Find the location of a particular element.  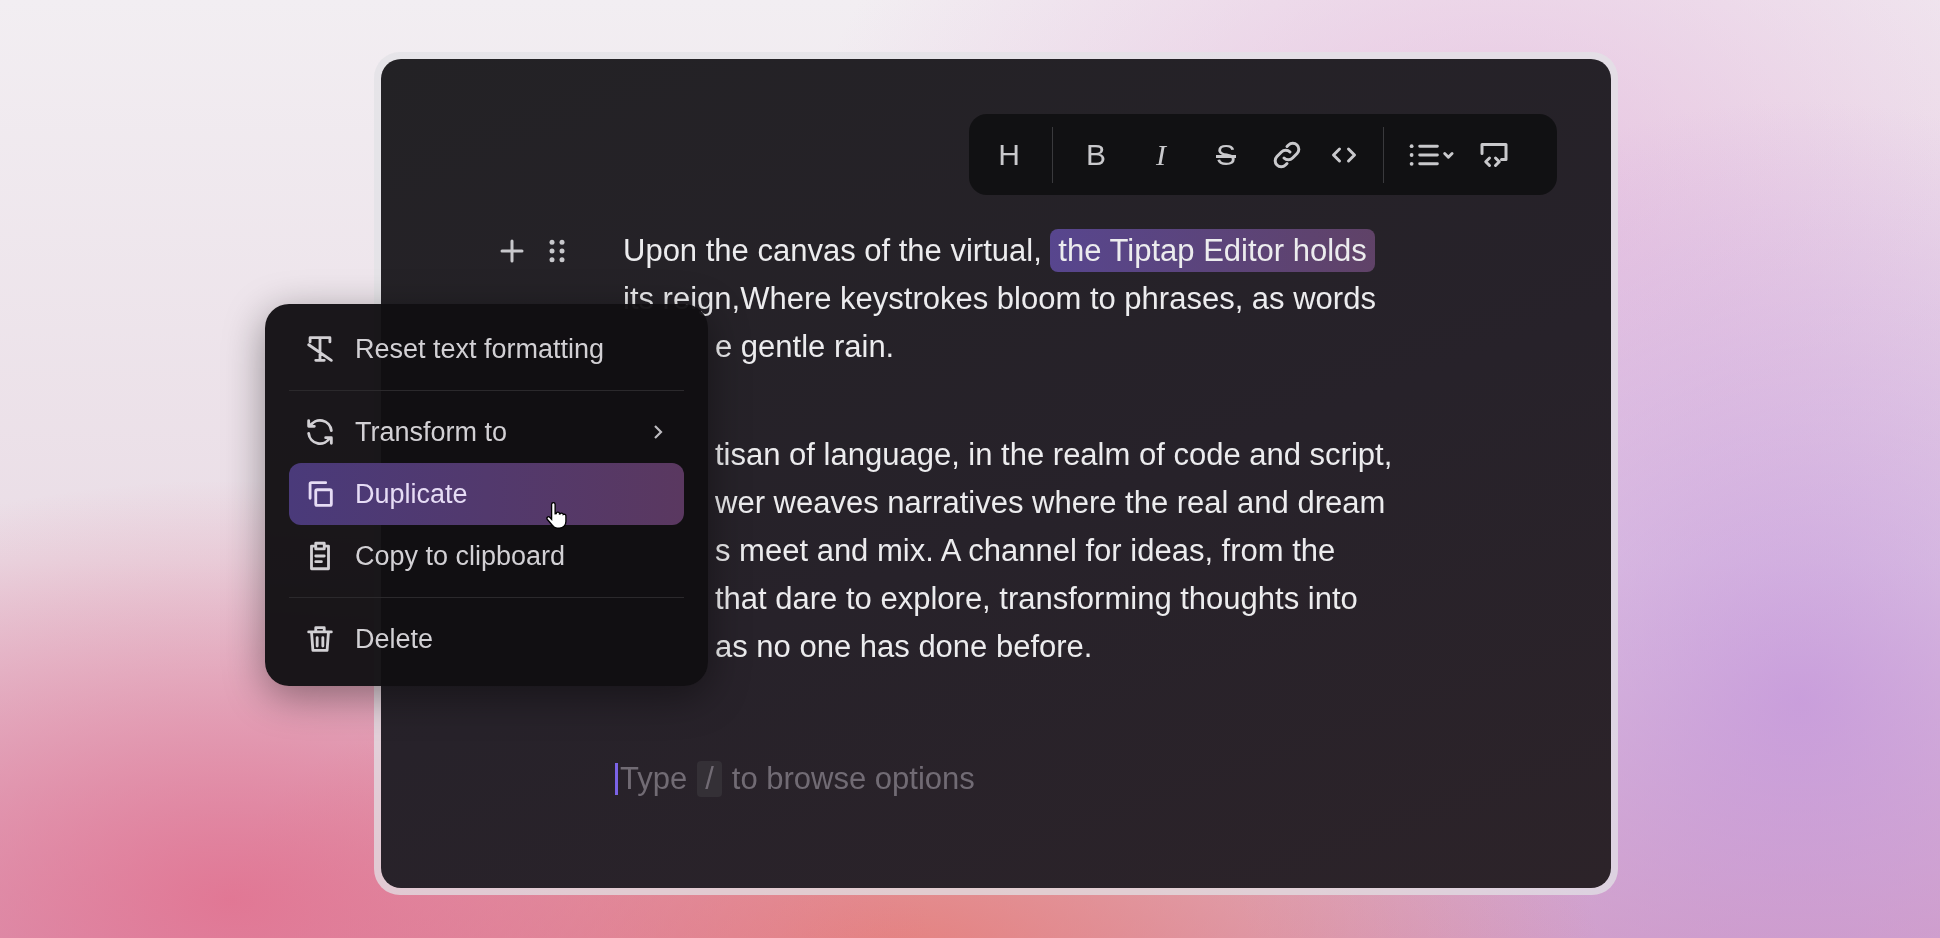

hand-cursor-icon is located at coordinates (556, 516).